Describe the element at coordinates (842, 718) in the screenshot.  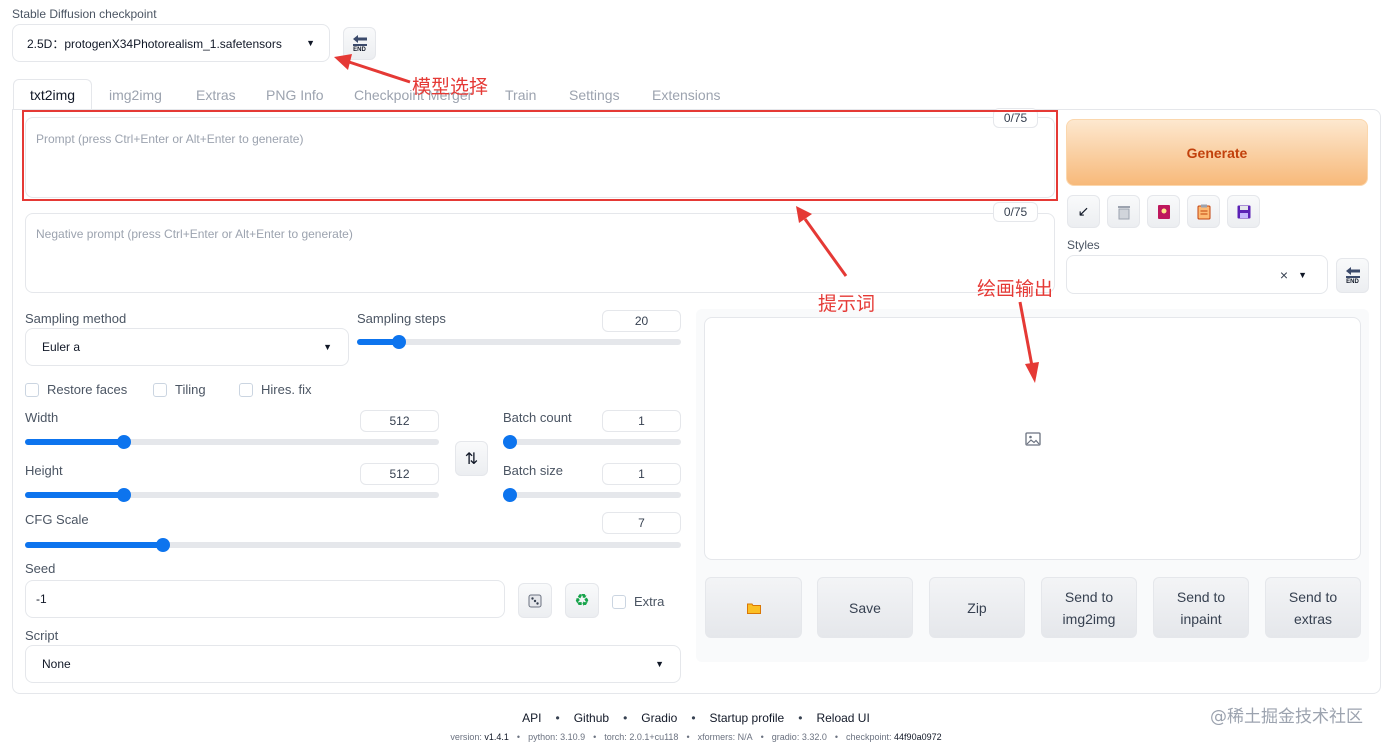
I see `footer-link-reload-ui: Reload UI` at that location.